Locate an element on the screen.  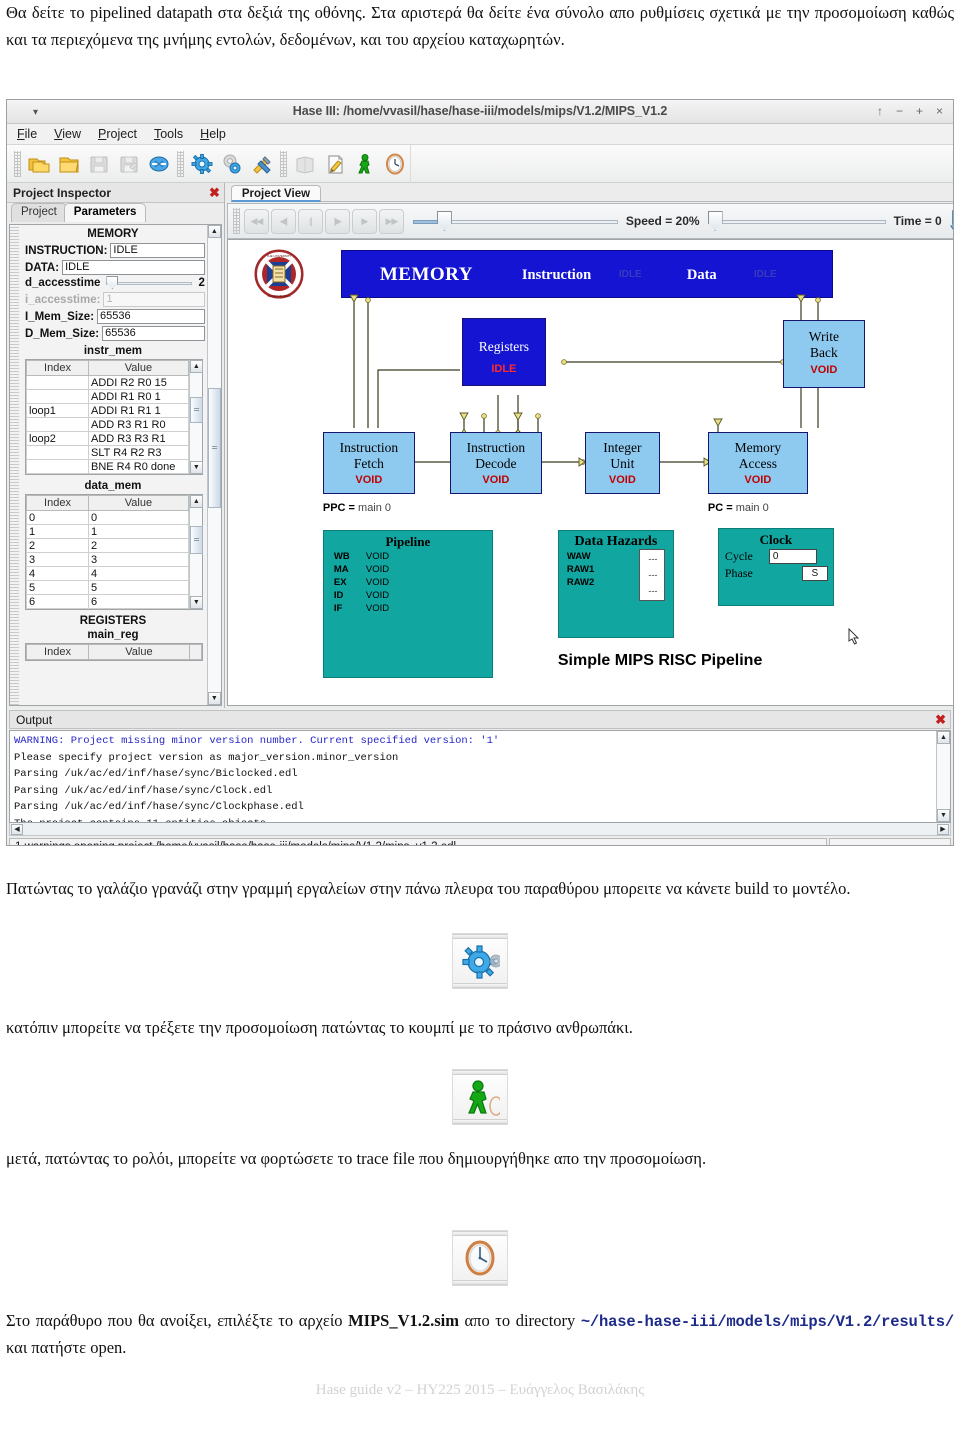
table-row: 33 is located at coordinates (107, 559).